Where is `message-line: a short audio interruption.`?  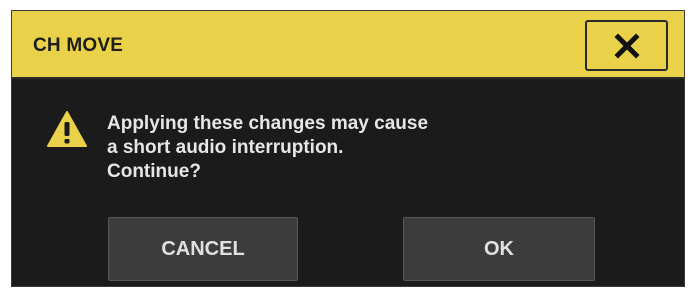
message-line: a short audio interruption. is located at coordinates (225, 147).